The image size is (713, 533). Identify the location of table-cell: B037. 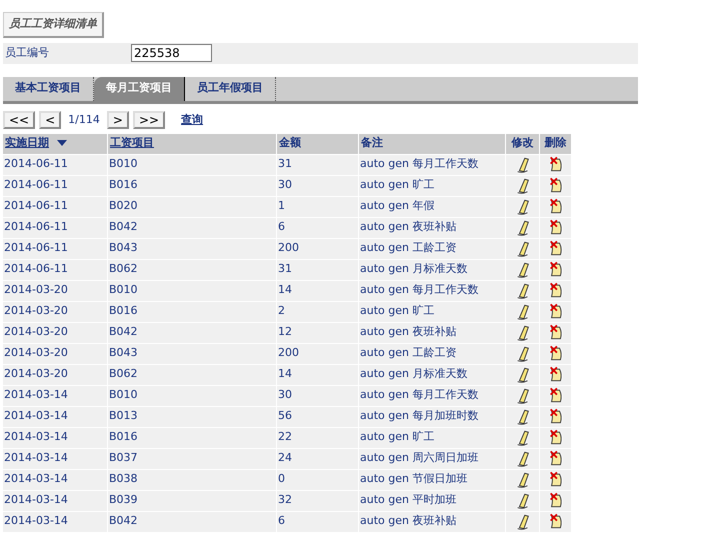
(123, 457).